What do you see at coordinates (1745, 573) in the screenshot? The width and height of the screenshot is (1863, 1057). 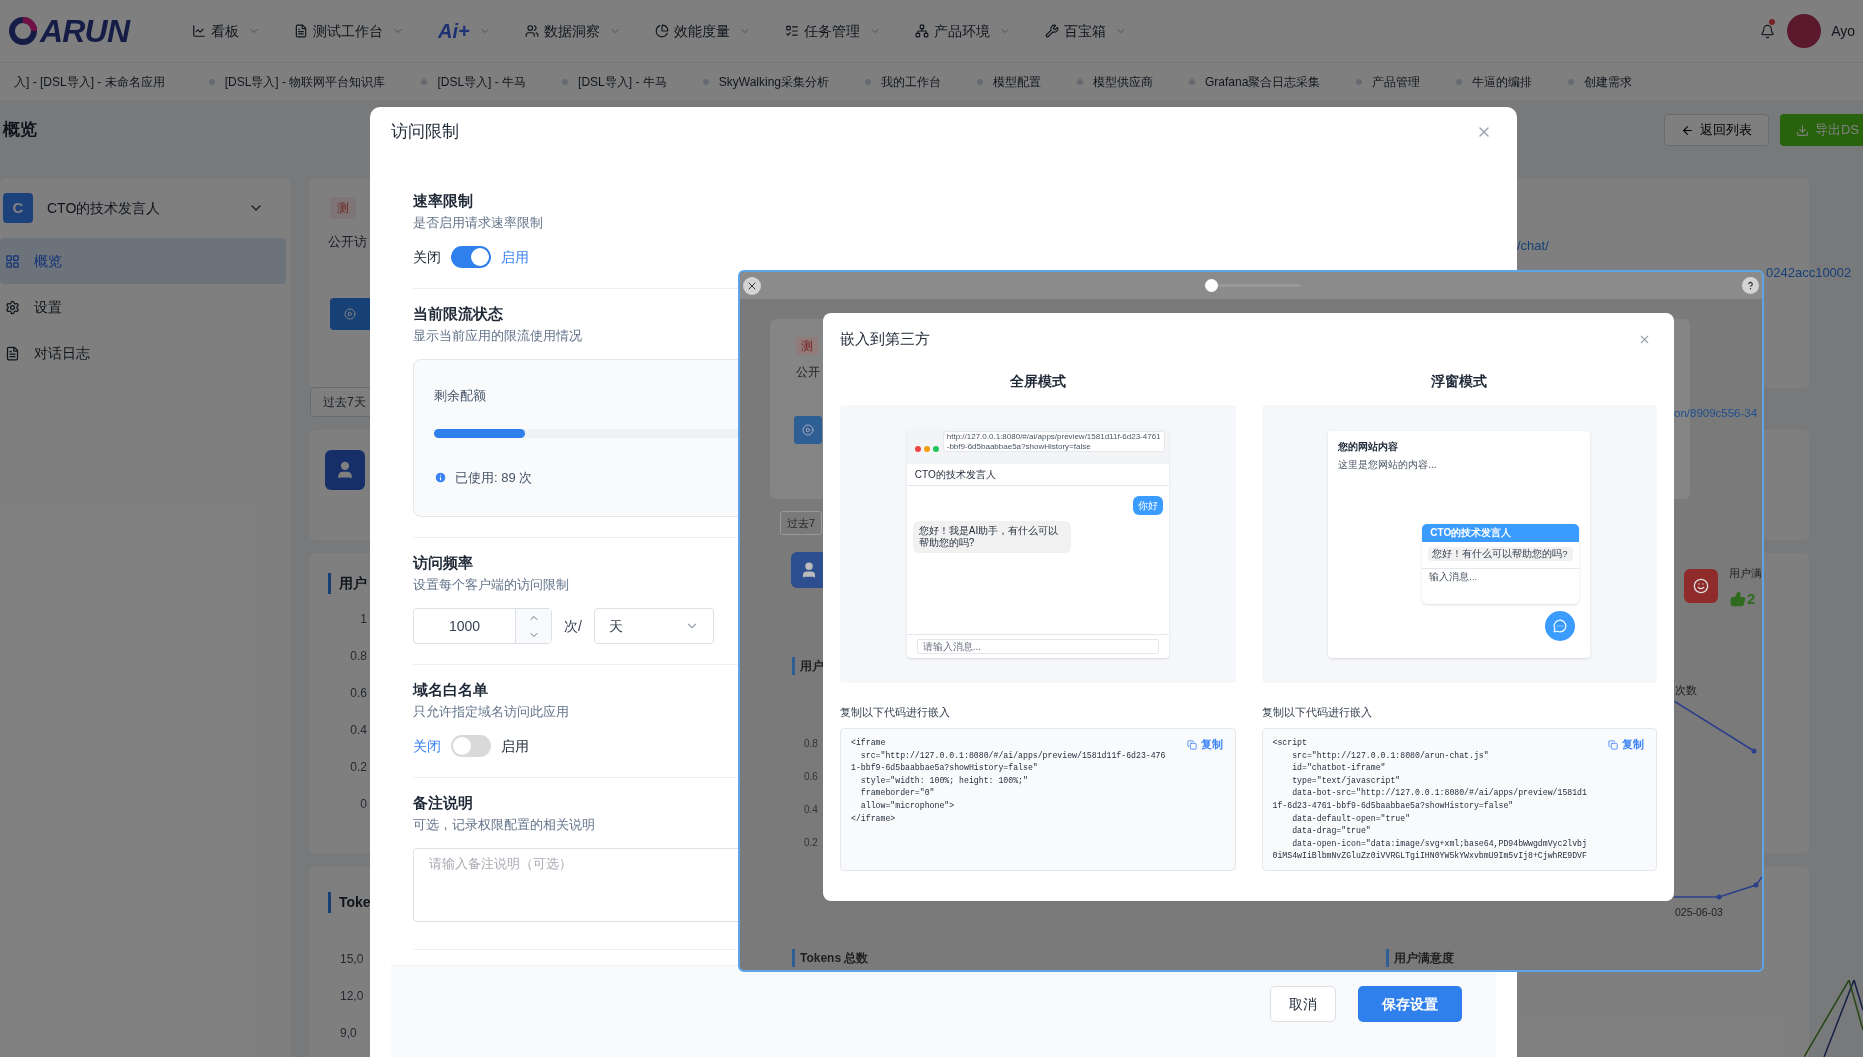 I see `stat-label: 用户满` at bounding box center [1745, 573].